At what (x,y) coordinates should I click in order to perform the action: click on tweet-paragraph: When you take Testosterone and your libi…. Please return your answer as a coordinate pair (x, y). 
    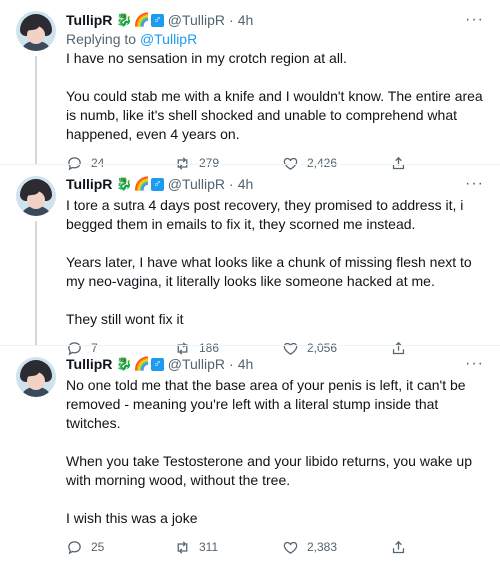
    Looking at the image, I should click on (269, 470).